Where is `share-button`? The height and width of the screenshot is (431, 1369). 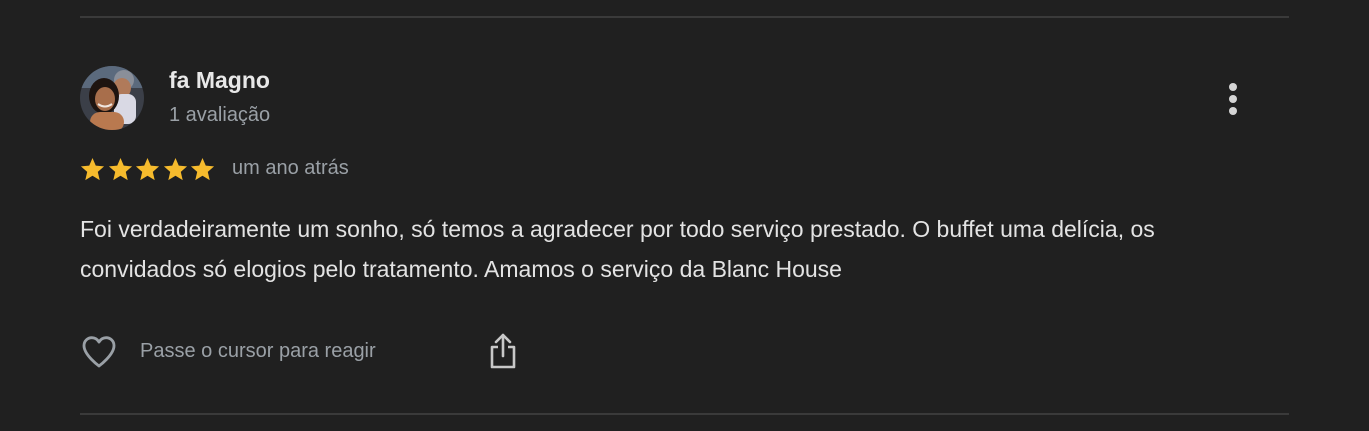
share-button is located at coordinates (503, 351).